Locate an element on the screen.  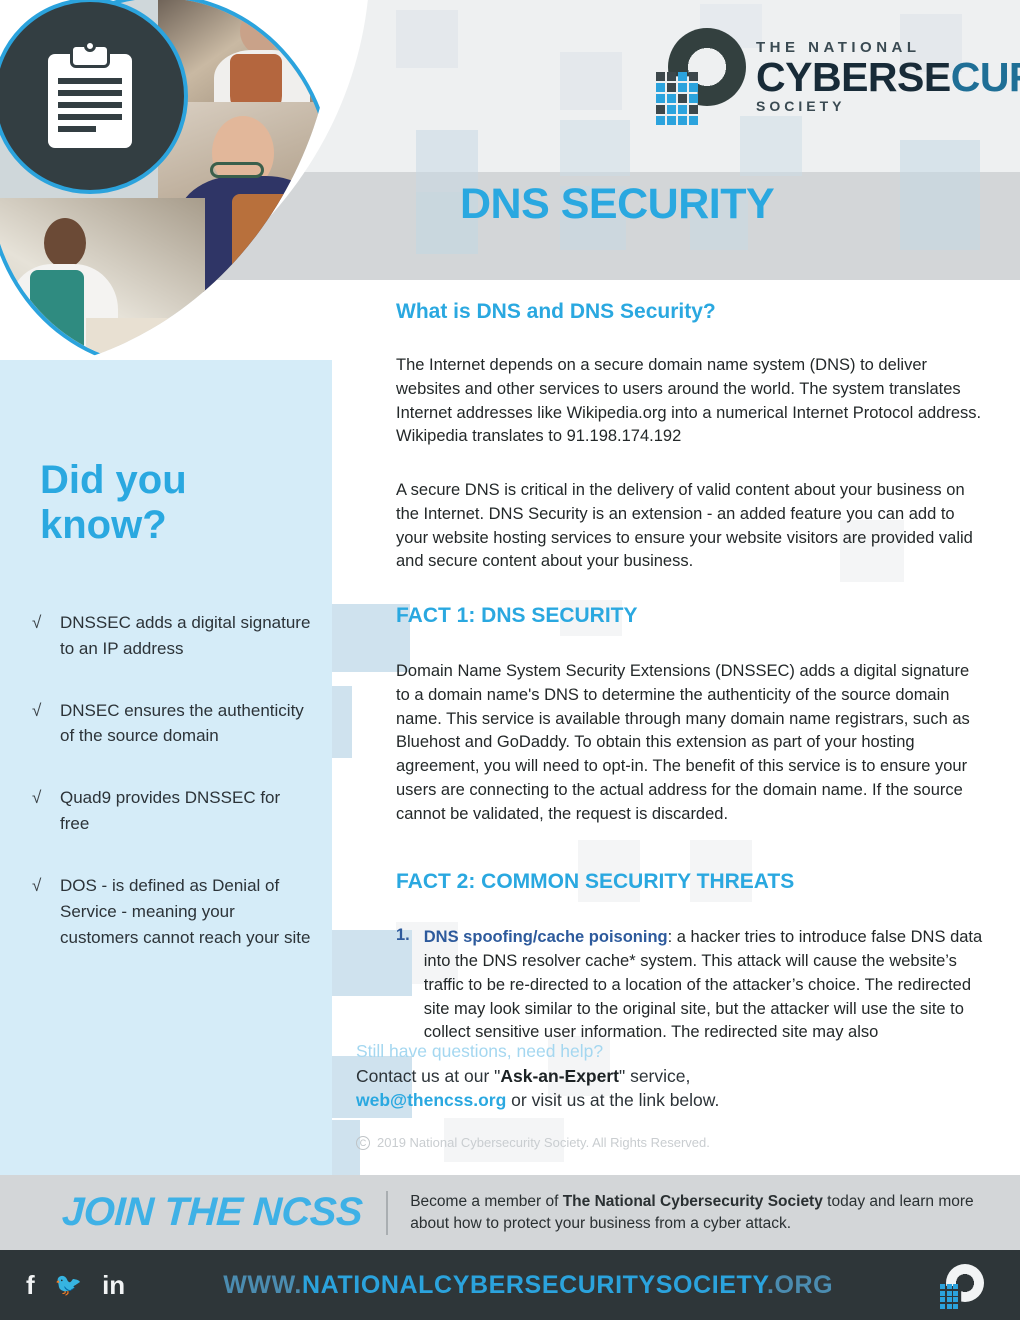
email-link: web@thencss.org is located at coordinates (431, 1100).